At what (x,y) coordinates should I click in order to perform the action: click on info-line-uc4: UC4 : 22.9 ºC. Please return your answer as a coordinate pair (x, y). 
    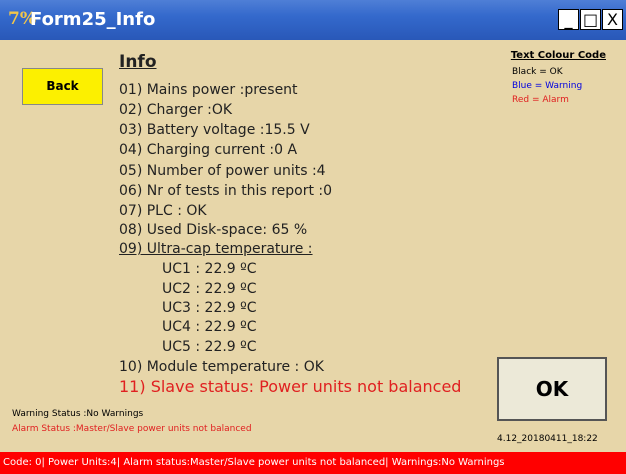
    Looking at the image, I should click on (209, 327).